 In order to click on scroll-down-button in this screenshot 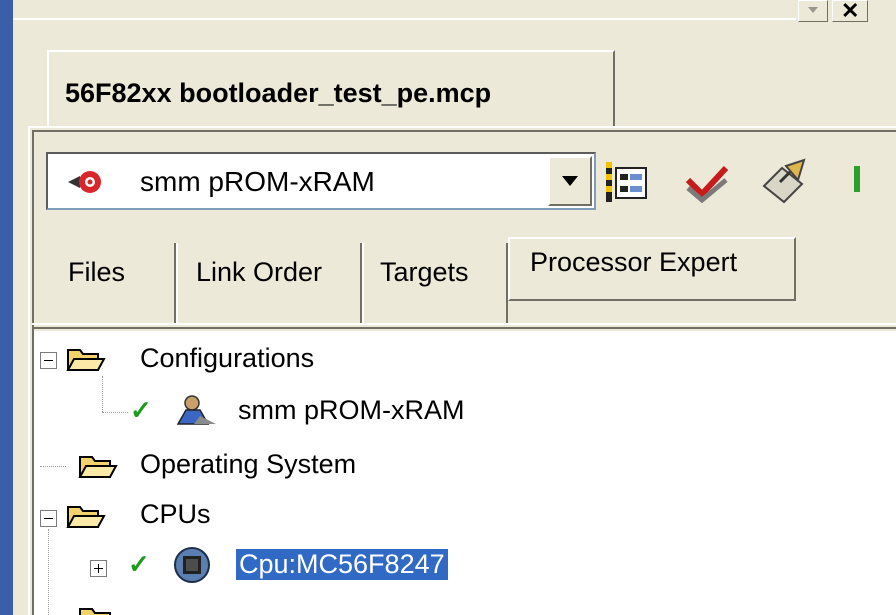, I will do `click(813, 11)`.